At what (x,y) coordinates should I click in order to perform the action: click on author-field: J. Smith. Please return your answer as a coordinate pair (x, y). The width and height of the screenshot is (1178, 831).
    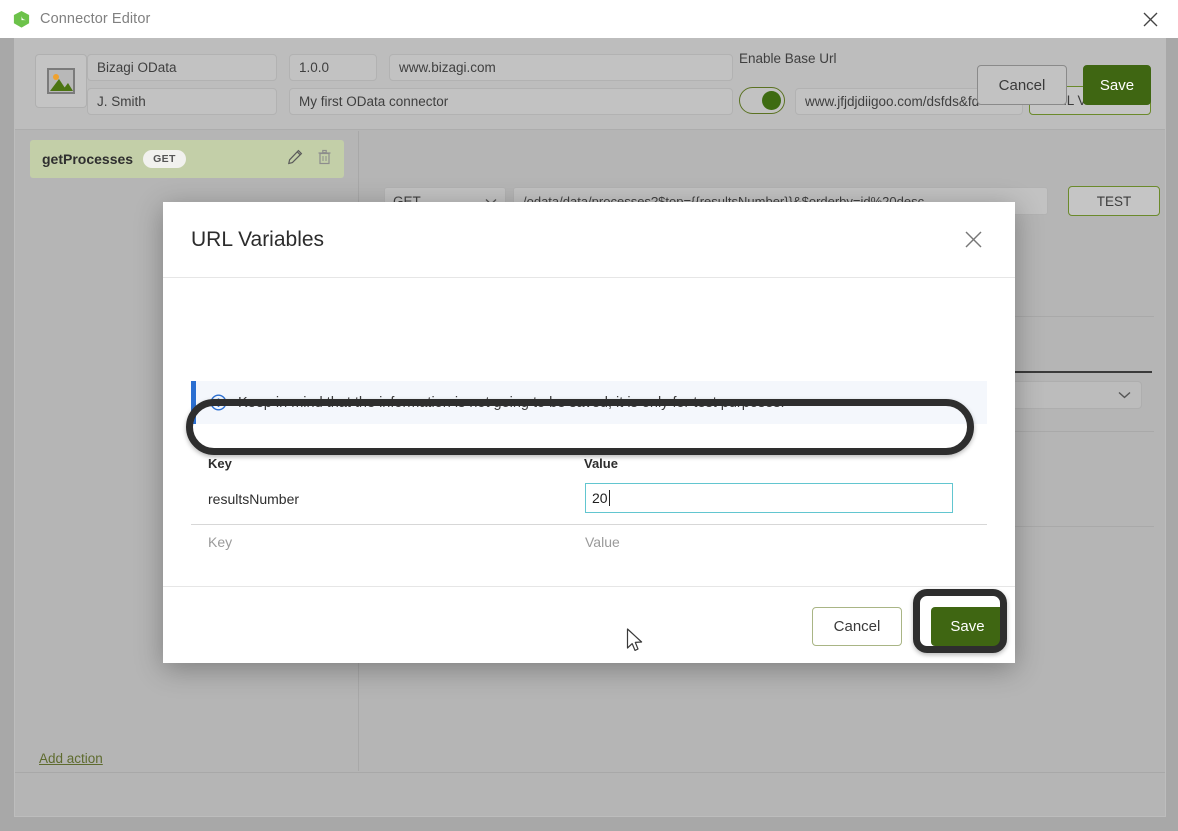
    Looking at the image, I should click on (182, 101).